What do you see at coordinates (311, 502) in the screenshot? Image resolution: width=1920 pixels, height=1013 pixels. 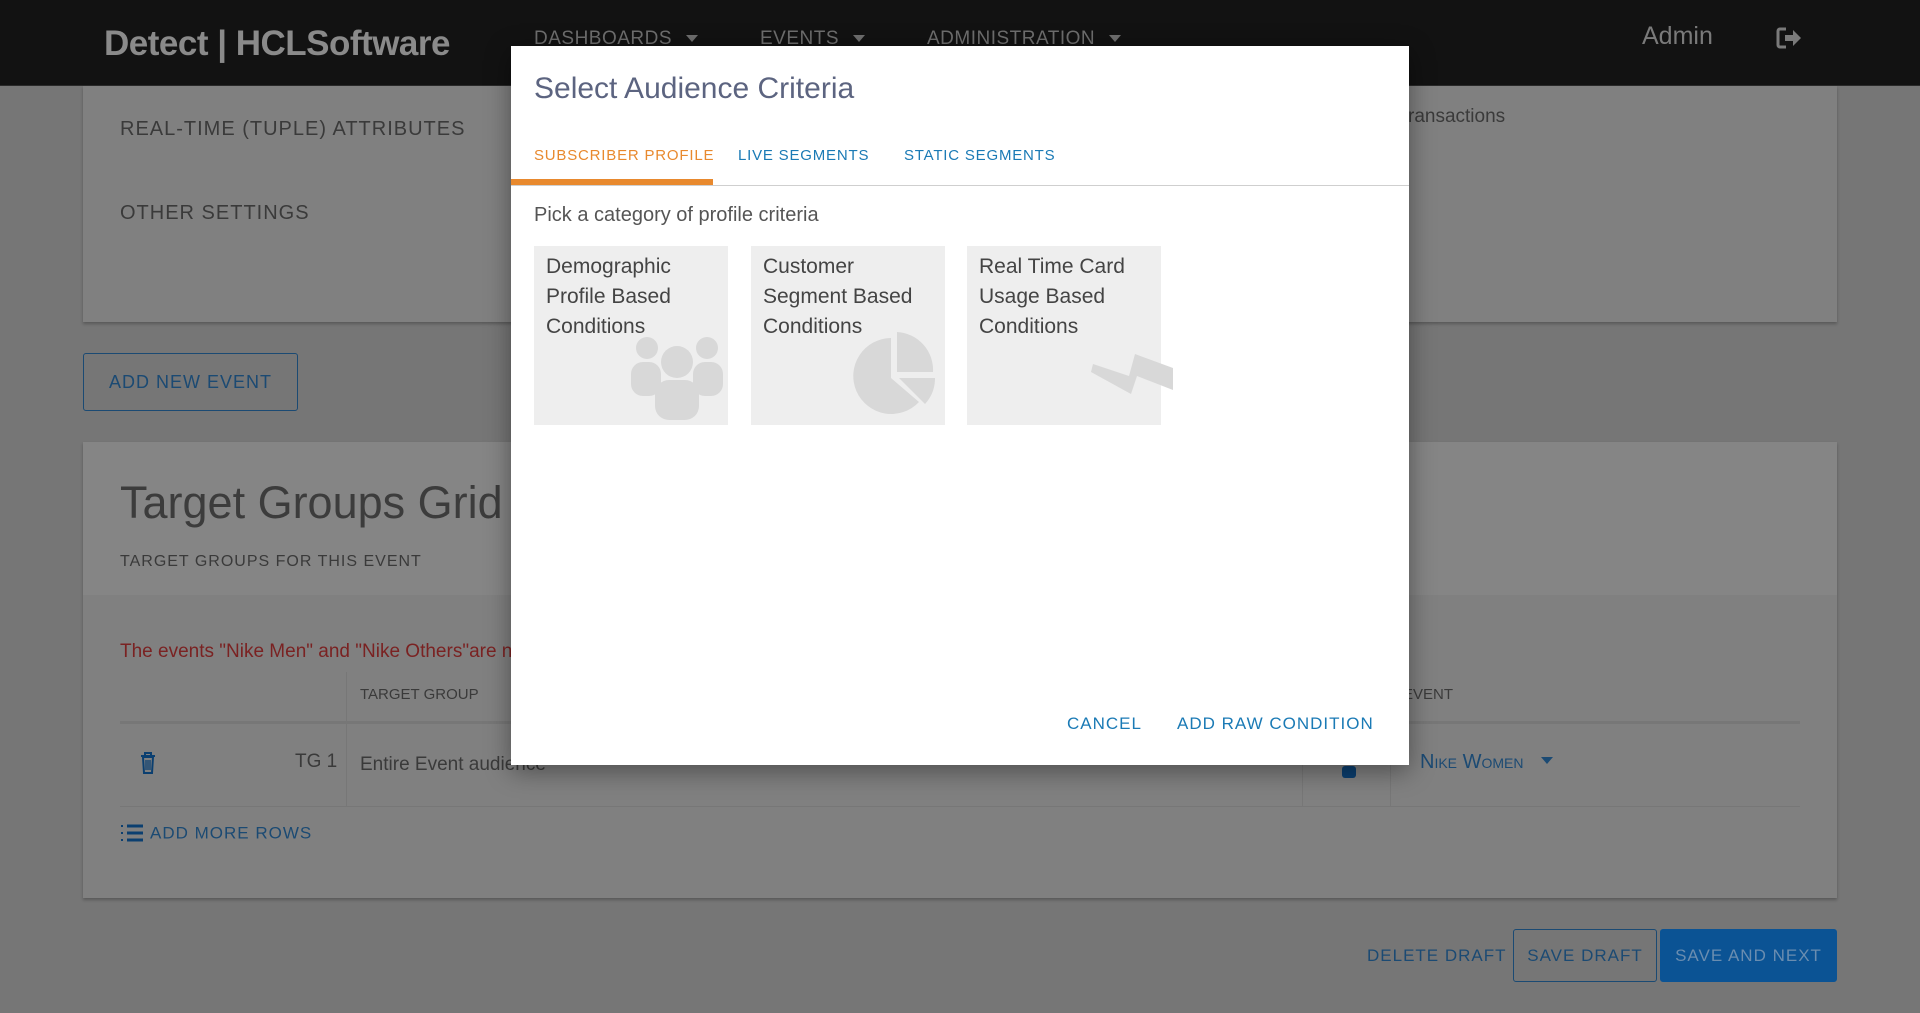 I see `grid-title: Target Groups Grid` at bounding box center [311, 502].